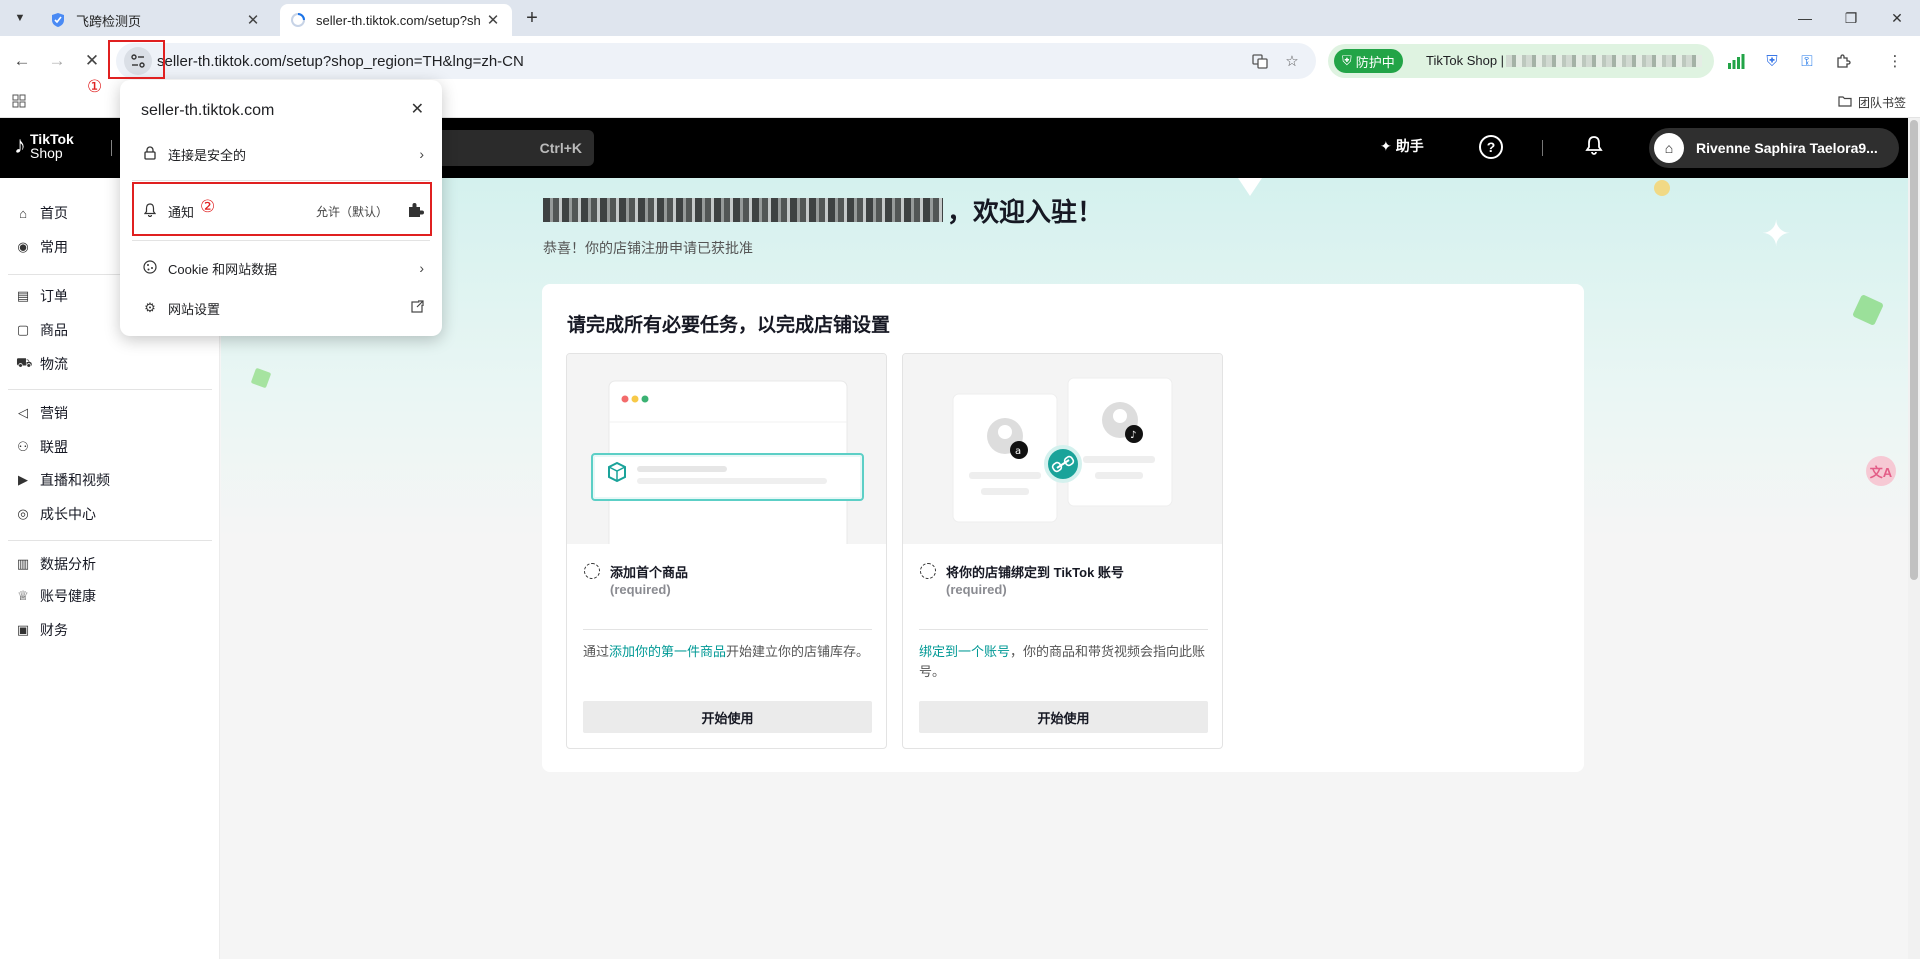 Image resolution: width=1920 pixels, height=959 pixels. Describe the element at coordinates (23, 329) in the screenshot. I see `product-icon: ▢` at that location.